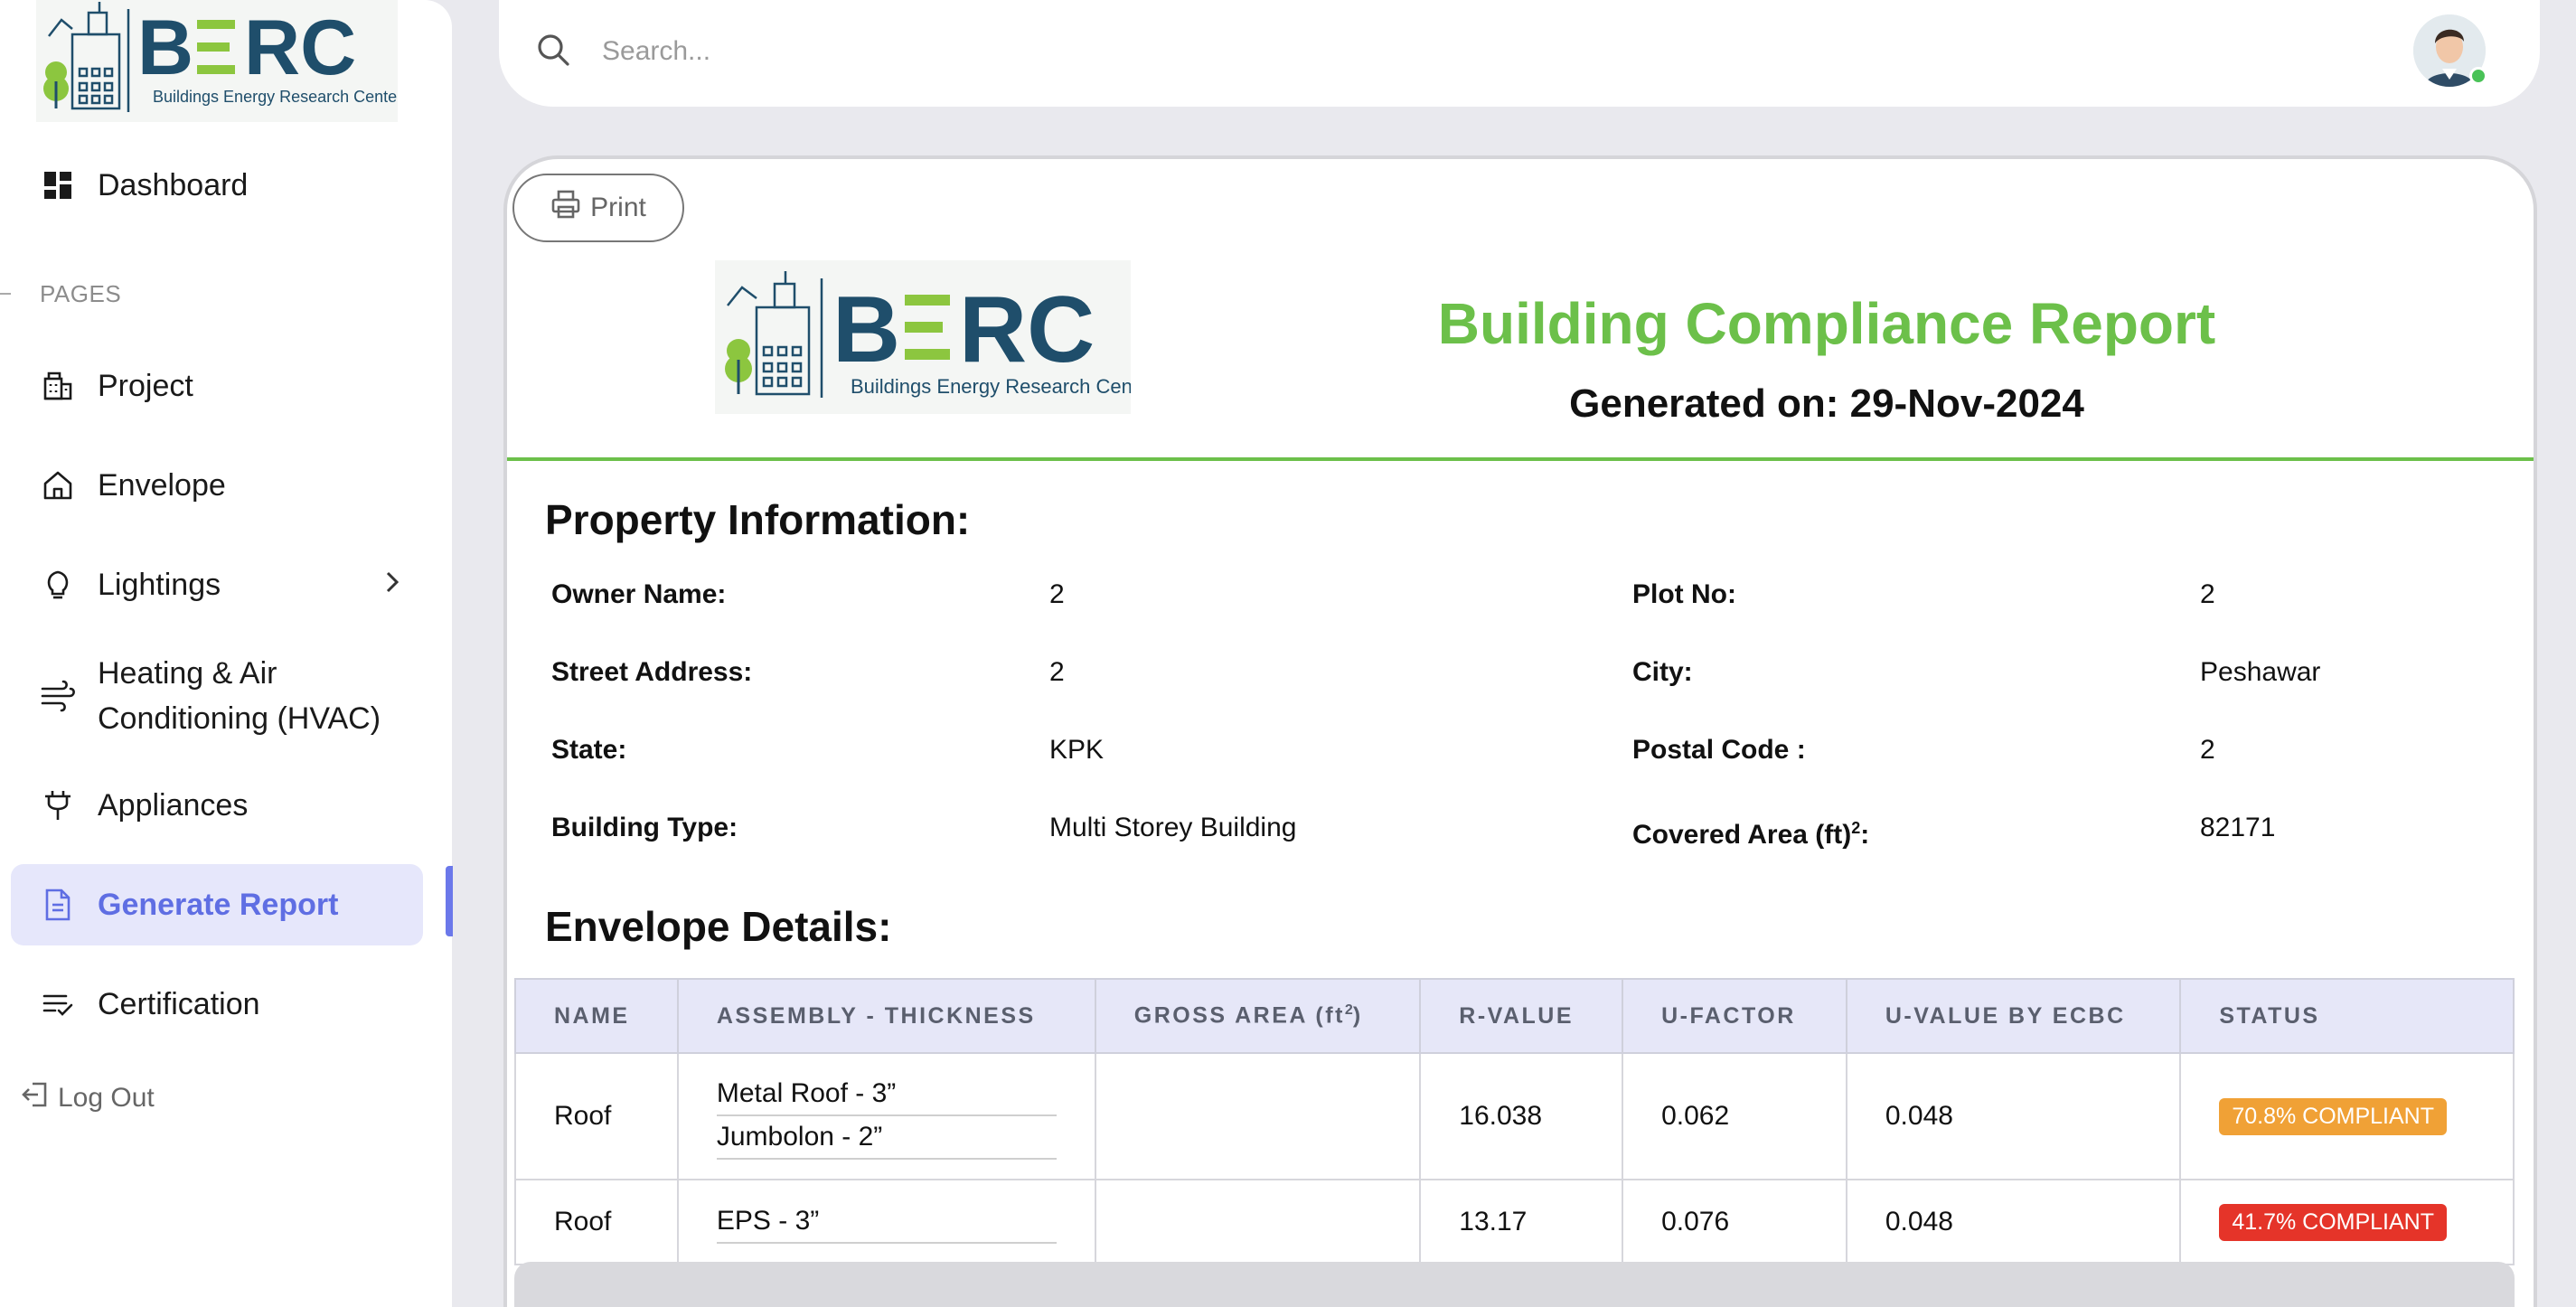 The image size is (2576, 1307). Describe the element at coordinates (2333, 1222) in the screenshot. I see `status-badge: 41.7% COMPLIANT` at that location.